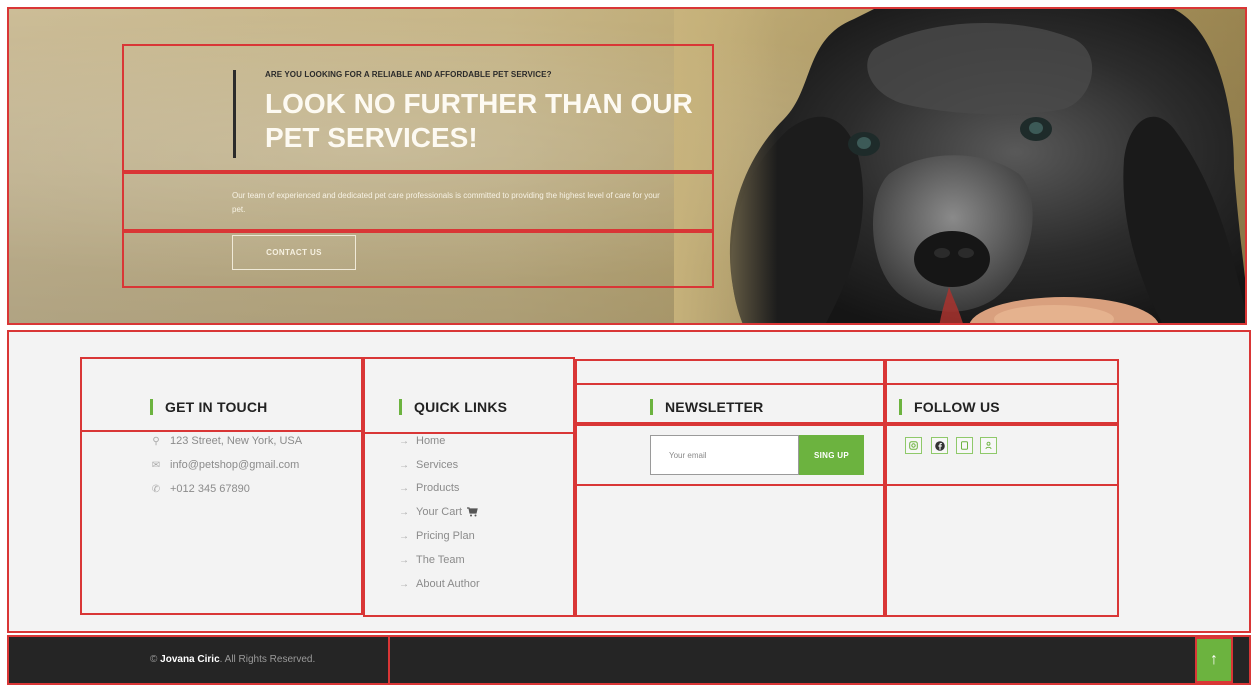 Image resolution: width=1253 pixels, height=685 pixels. Describe the element at coordinates (156, 465) in the screenshot. I see `envelope-icon: ✉` at that location.